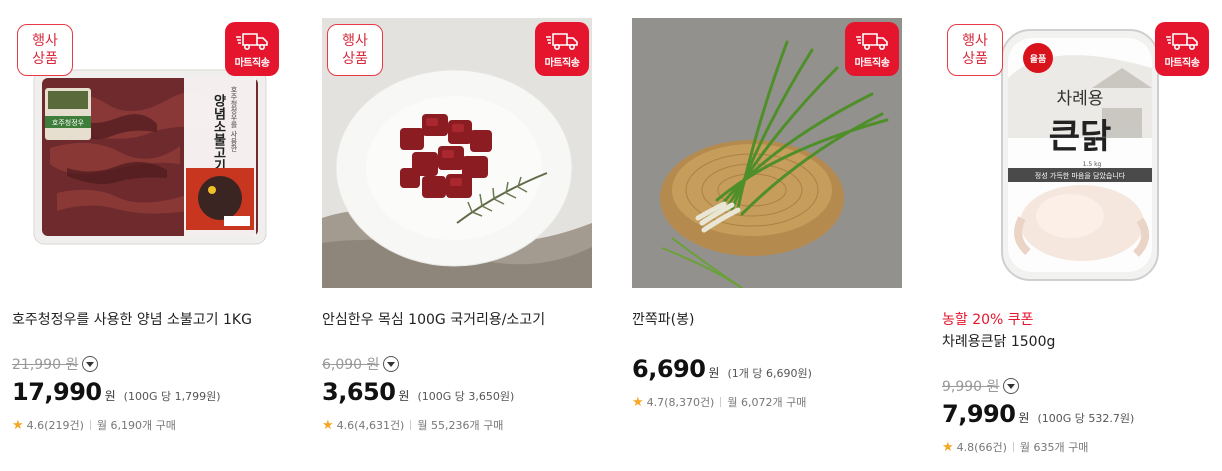  I want to click on product-image: 행사 상품 마트직송, so click(457, 153).